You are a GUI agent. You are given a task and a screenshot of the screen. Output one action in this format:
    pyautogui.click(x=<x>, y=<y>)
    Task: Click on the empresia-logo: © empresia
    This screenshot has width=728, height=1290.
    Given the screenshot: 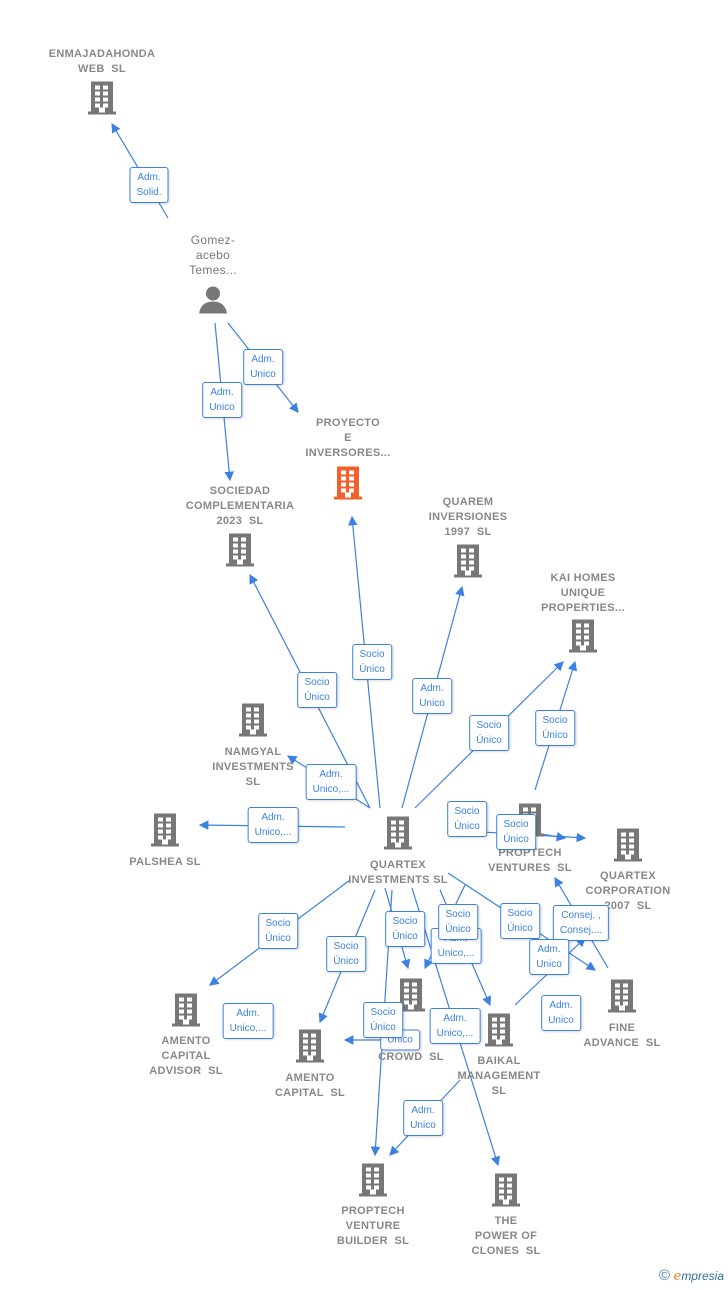 What is the action you would take?
    pyautogui.click(x=691, y=1275)
    